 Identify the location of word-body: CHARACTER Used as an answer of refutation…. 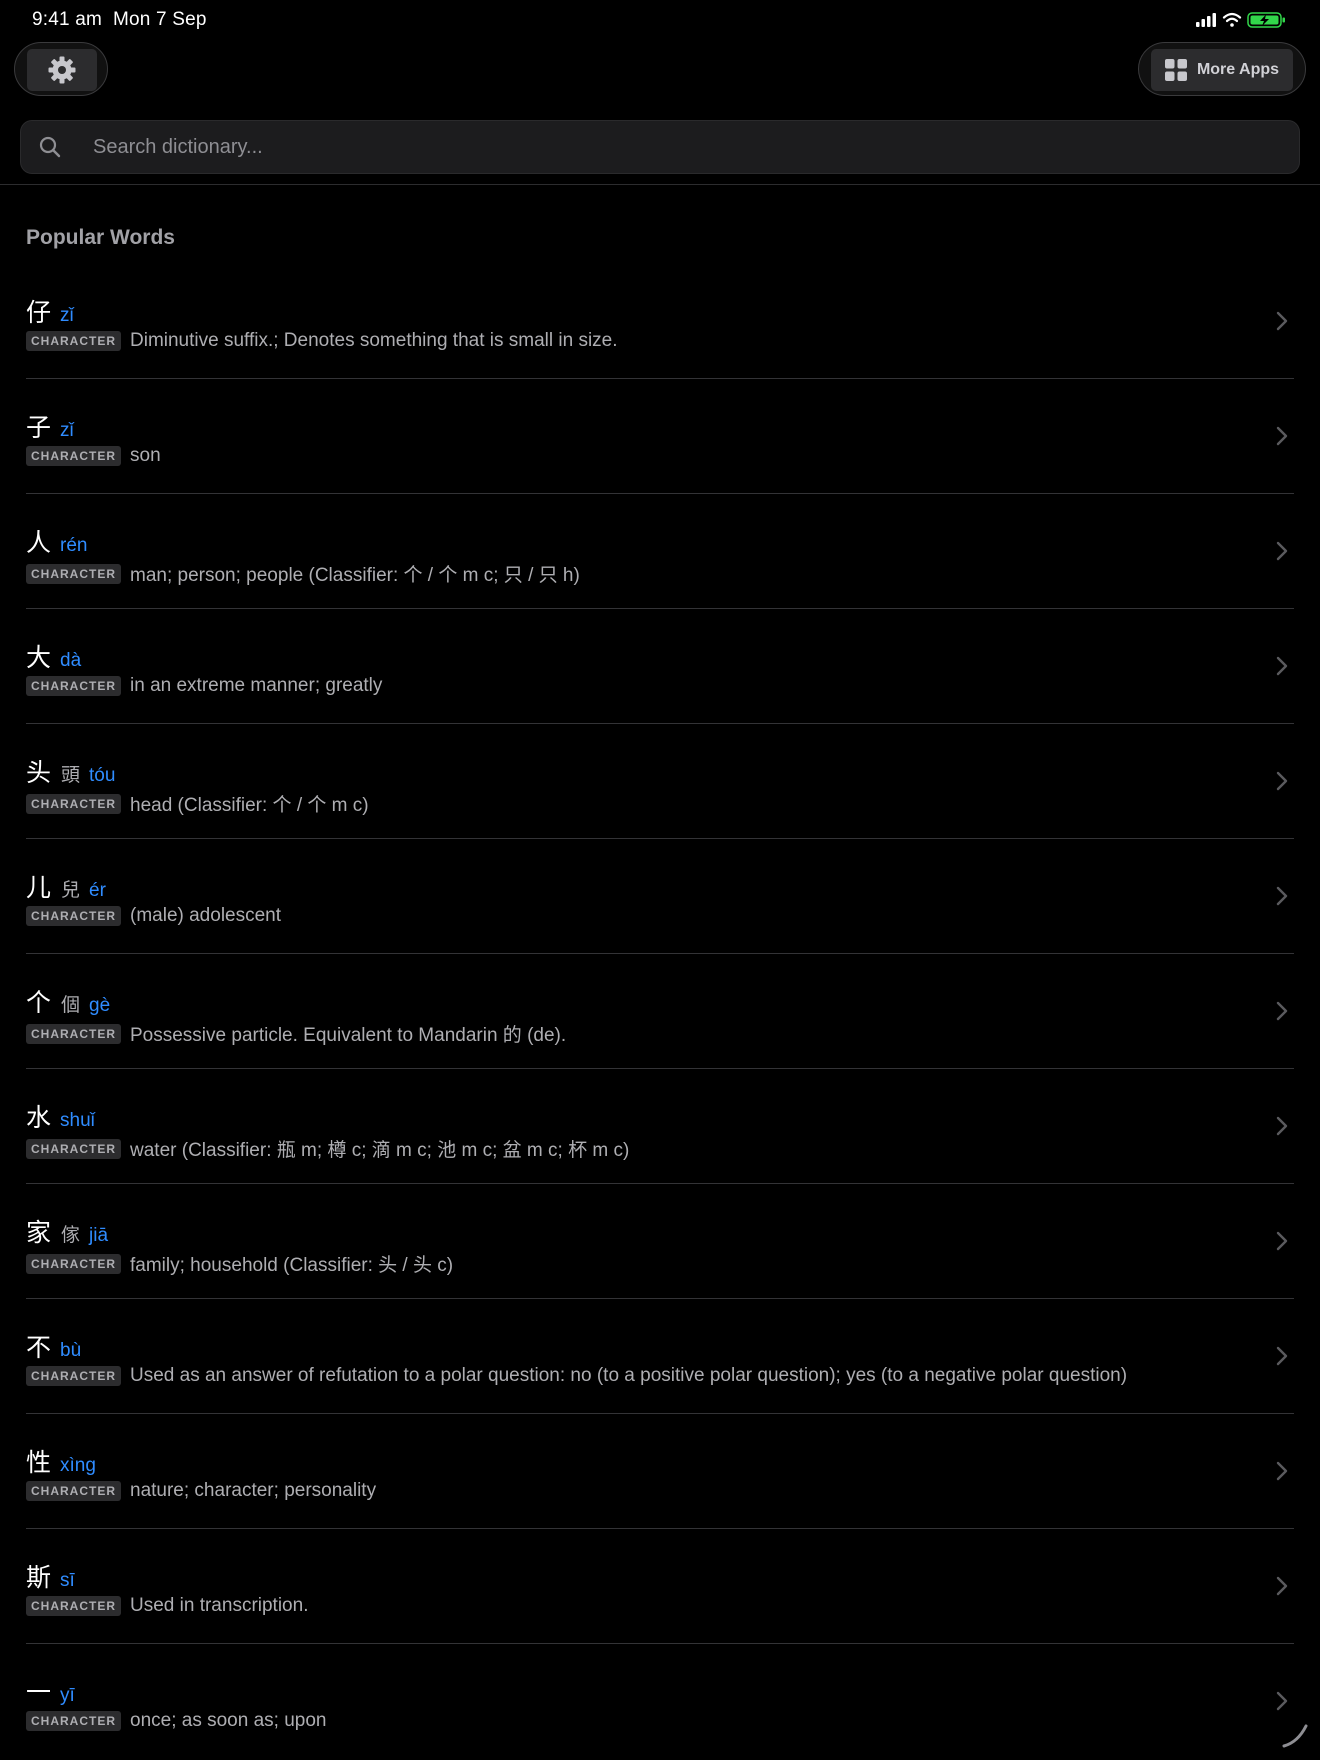
(576, 1376).